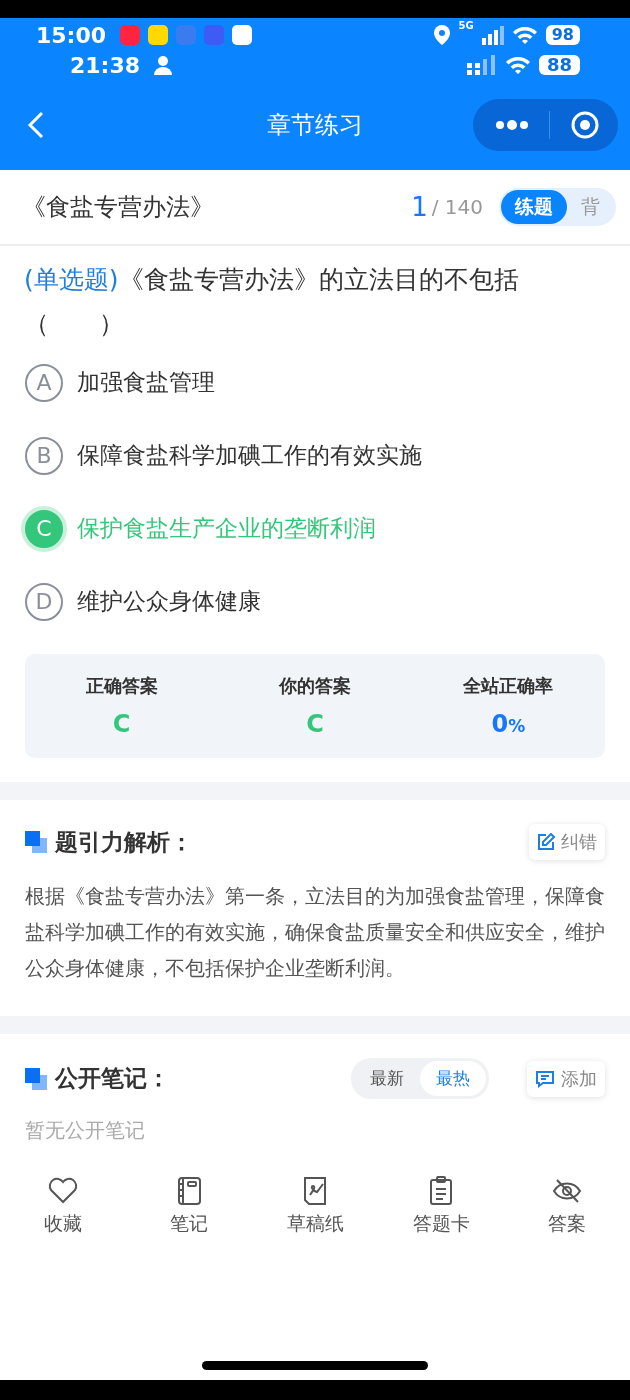 This screenshot has width=630, height=1400. Describe the element at coordinates (545, 1078) in the screenshot. I see `comment-icon` at that location.